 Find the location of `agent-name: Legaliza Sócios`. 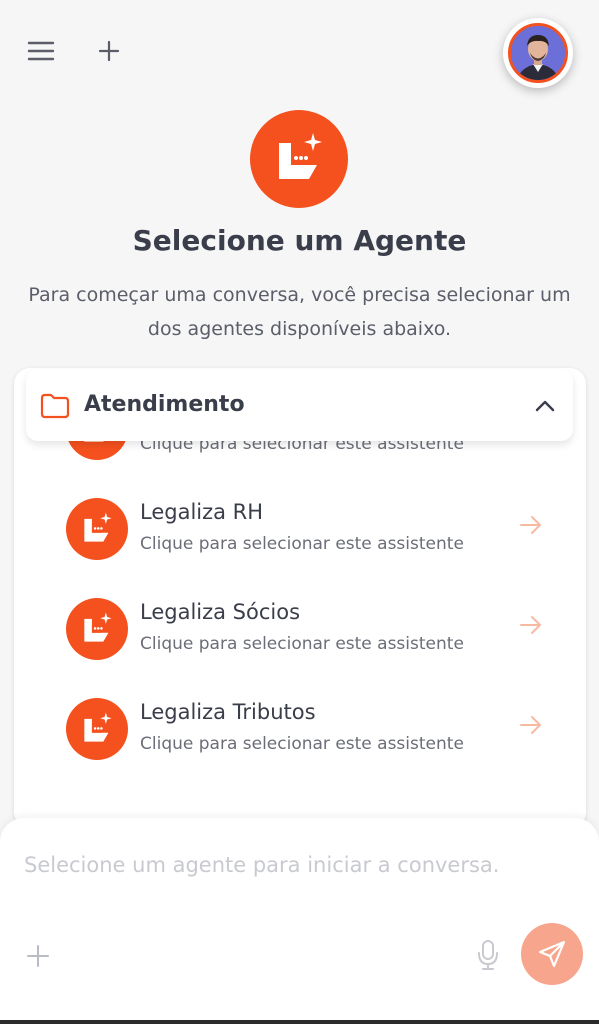

agent-name: Legaliza Sócios is located at coordinates (220, 612).